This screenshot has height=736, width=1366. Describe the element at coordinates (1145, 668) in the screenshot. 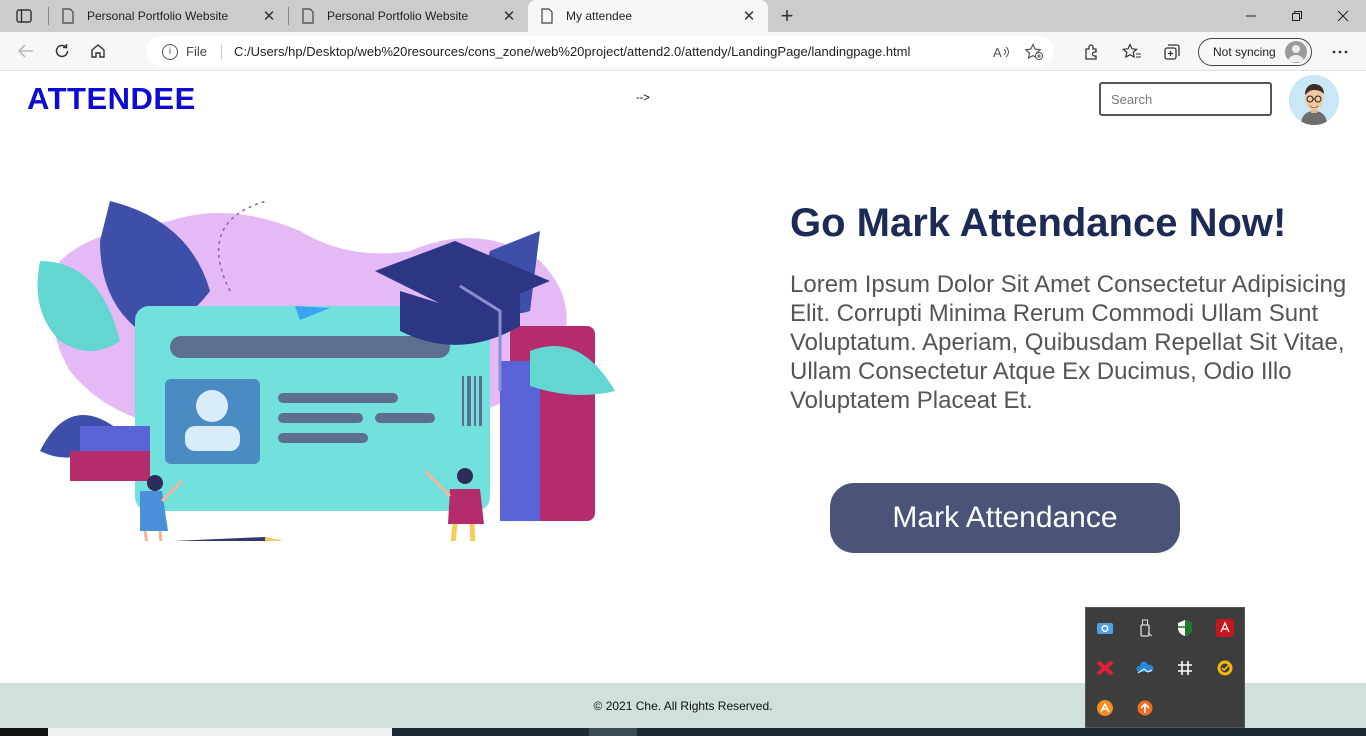

I see `onedrive-icon` at that location.